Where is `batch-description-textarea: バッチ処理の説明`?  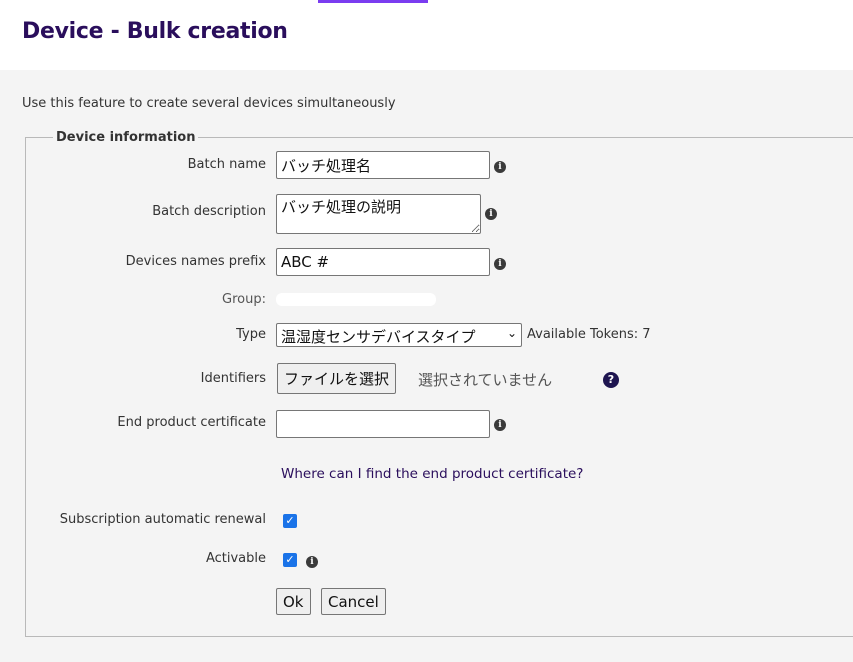 batch-description-textarea: バッチ処理の説明 is located at coordinates (378, 214).